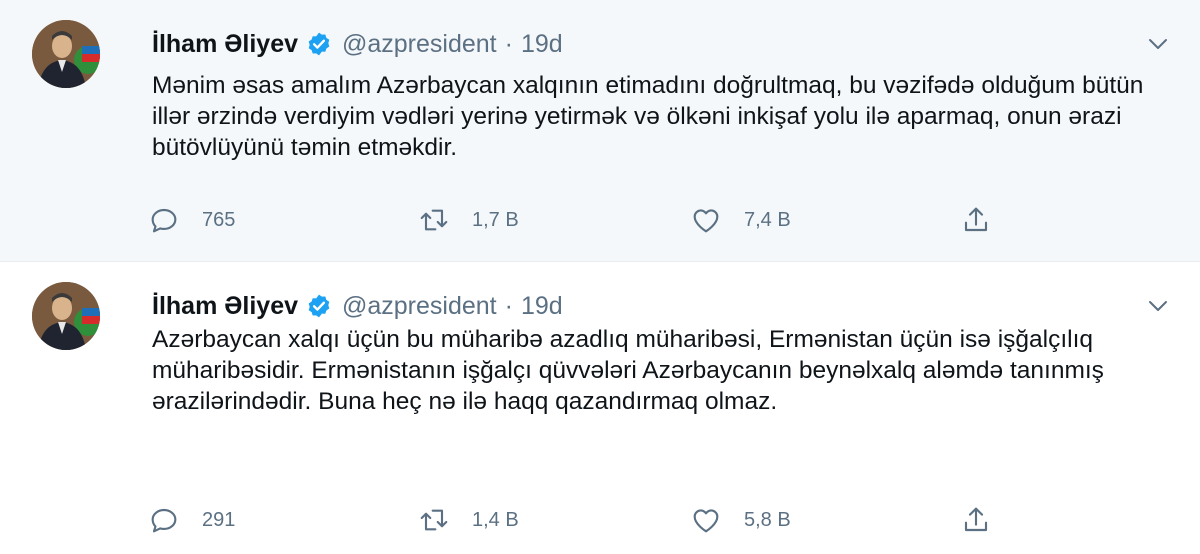  I want to click on reply-count: 765, so click(219, 219).